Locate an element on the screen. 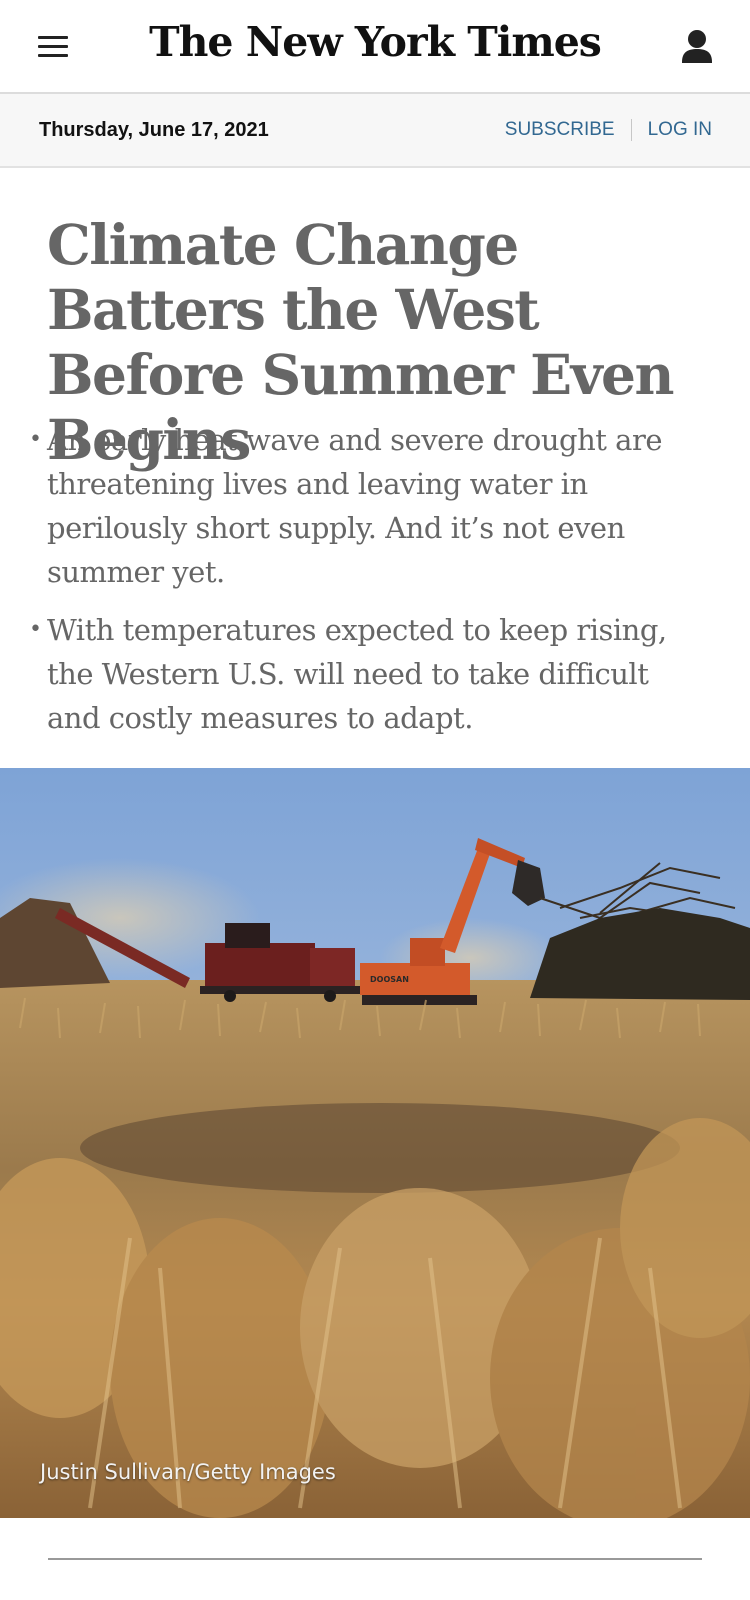 Image resolution: width=750 pixels, height=1600 pixels. login-link: LOG IN is located at coordinates (680, 129).